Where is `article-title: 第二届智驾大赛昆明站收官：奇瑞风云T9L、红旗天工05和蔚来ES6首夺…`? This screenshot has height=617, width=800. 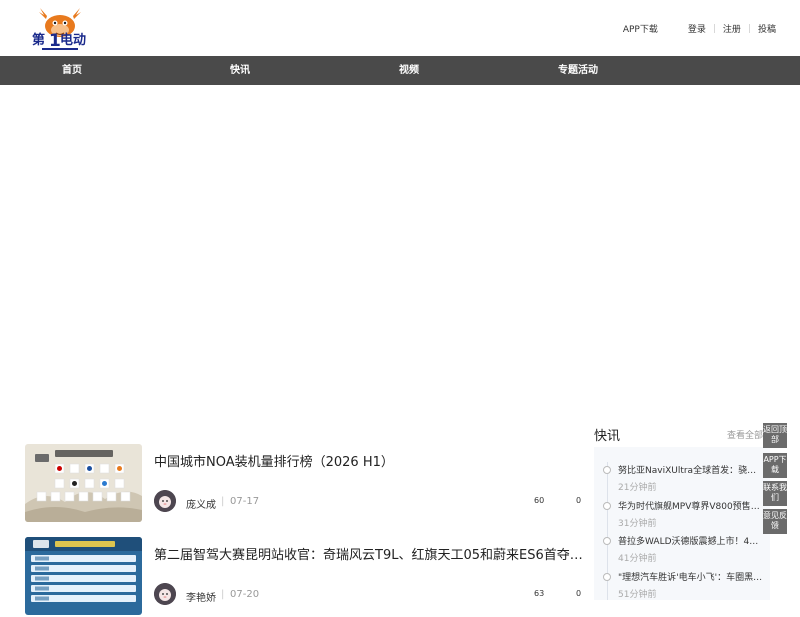 article-title: 第二届智驾大赛昆明站收官：奇瑞风云T9L、红旗天工05和蔚来ES6首夺… is located at coordinates (369, 553).